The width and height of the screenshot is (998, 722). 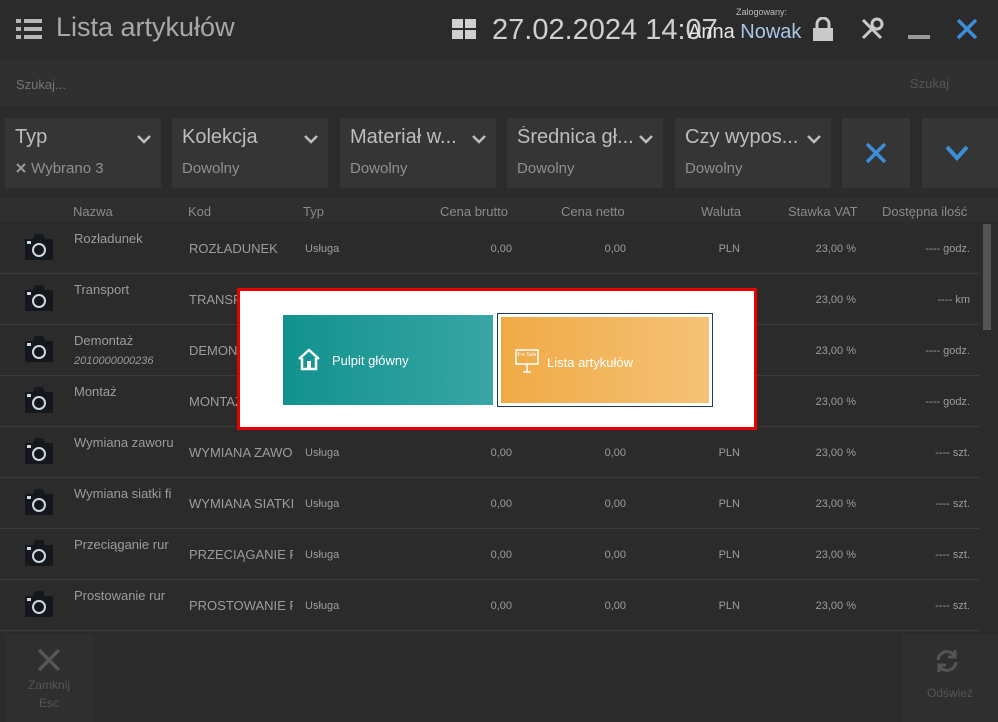 What do you see at coordinates (21, 168) in the screenshot?
I see `clear-x-icon` at bounding box center [21, 168].